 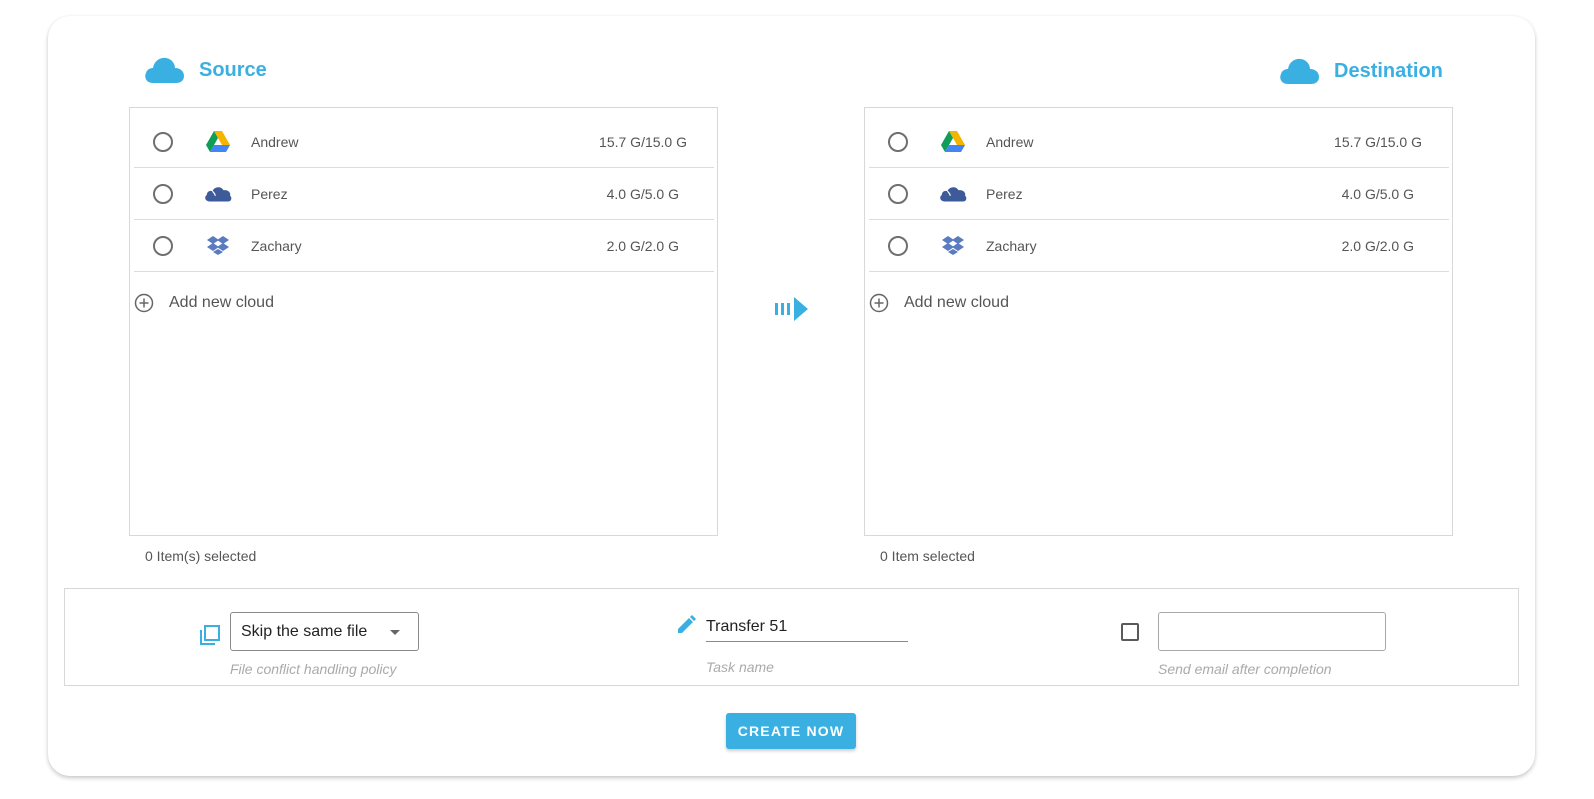 I want to click on source-selected-count: 0 Item(s) selected, so click(x=201, y=556).